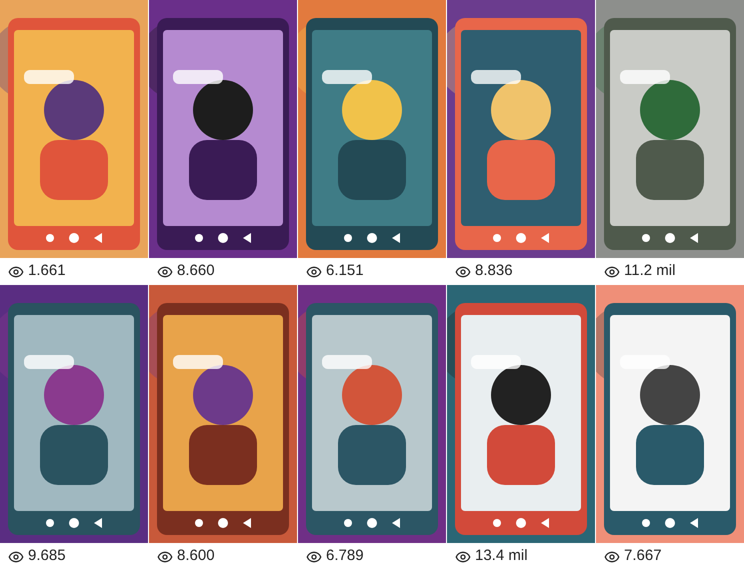 The image size is (744, 571). What do you see at coordinates (196, 271) in the screenshot?
I see `view-count: 8.660` at bounding box center [196, 271].